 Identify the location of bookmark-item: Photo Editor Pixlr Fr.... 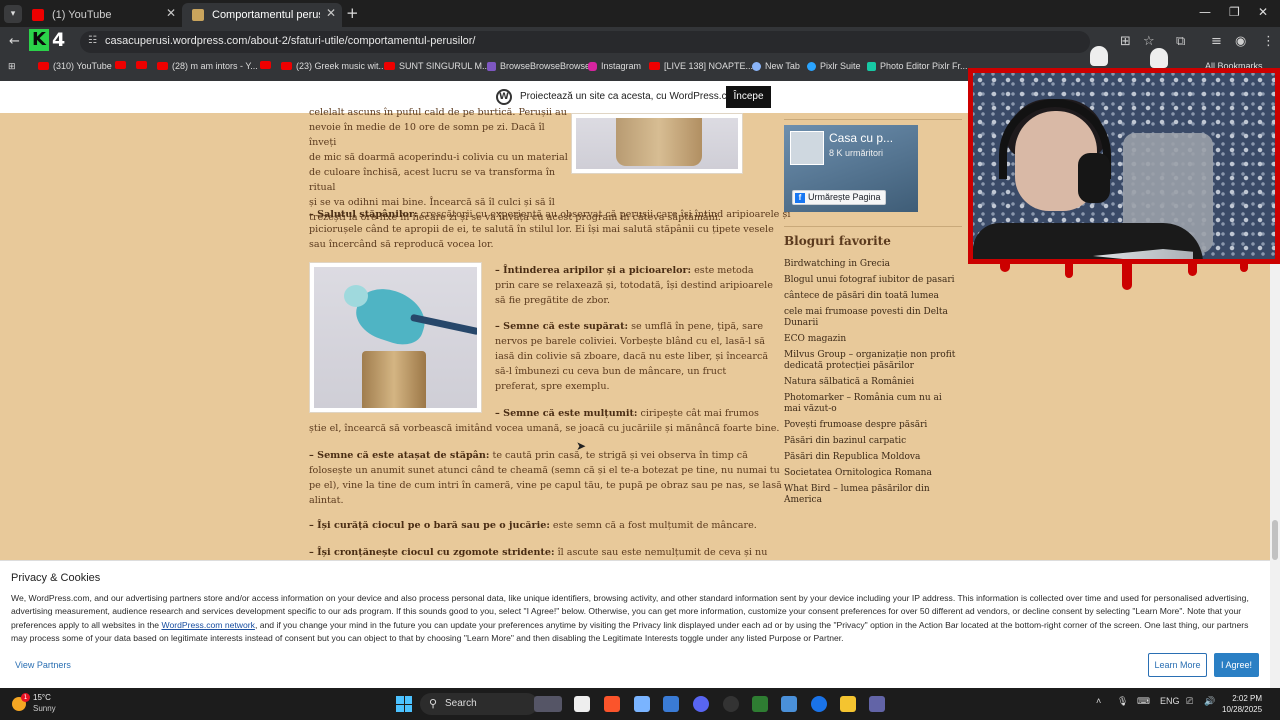
(917, 66).